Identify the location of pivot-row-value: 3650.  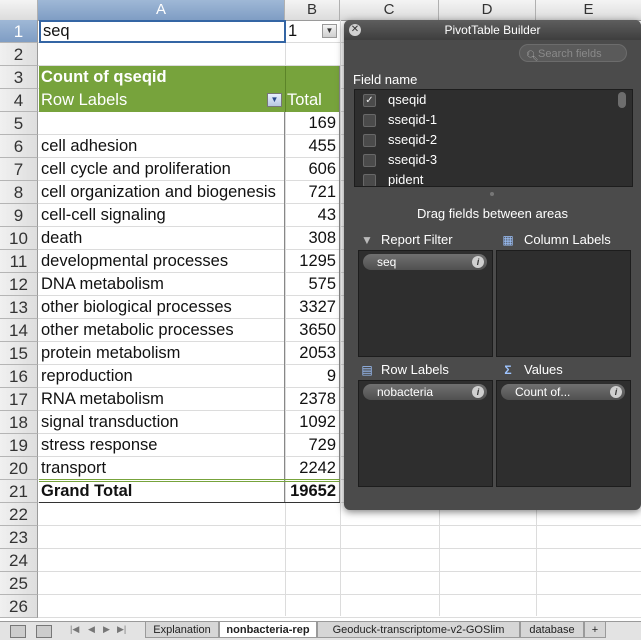
(310, 330).